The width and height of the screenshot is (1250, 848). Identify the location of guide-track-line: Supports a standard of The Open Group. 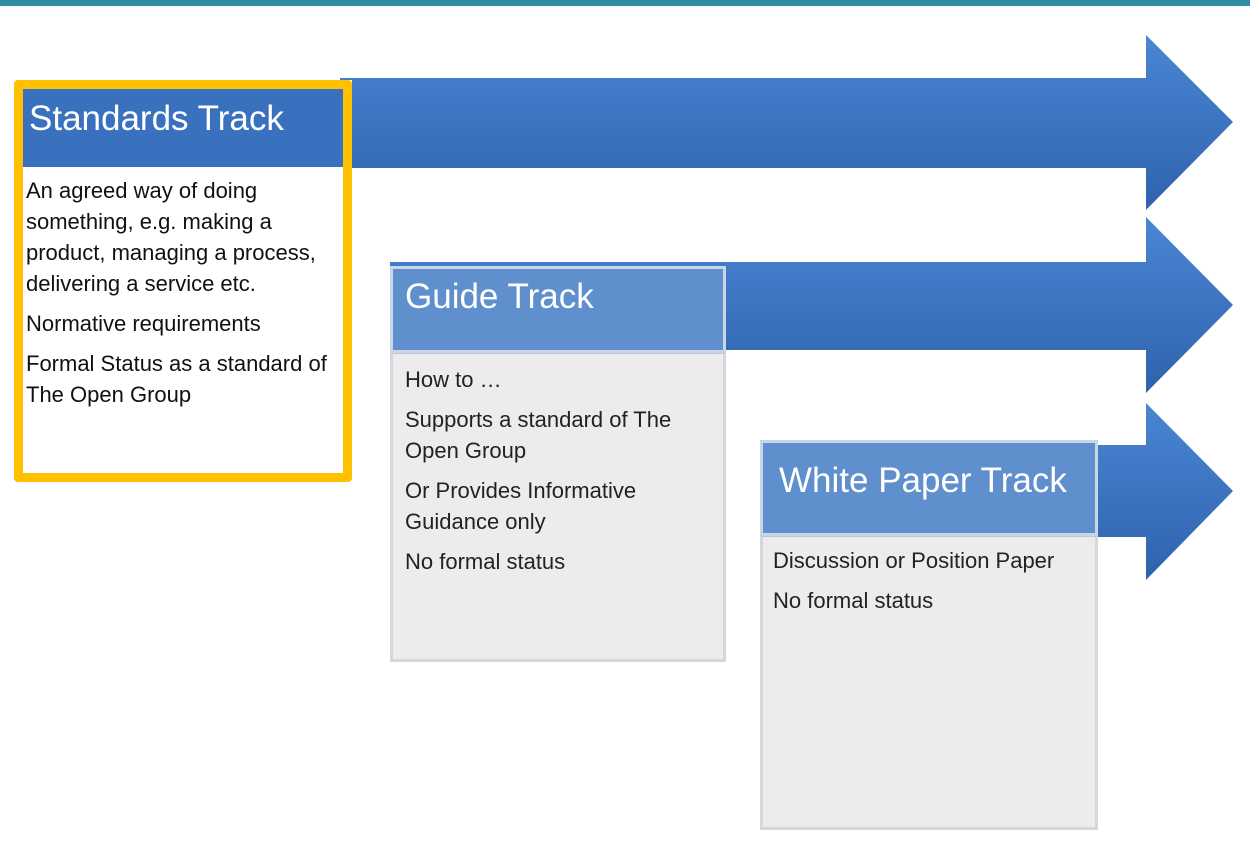
(538, 435).